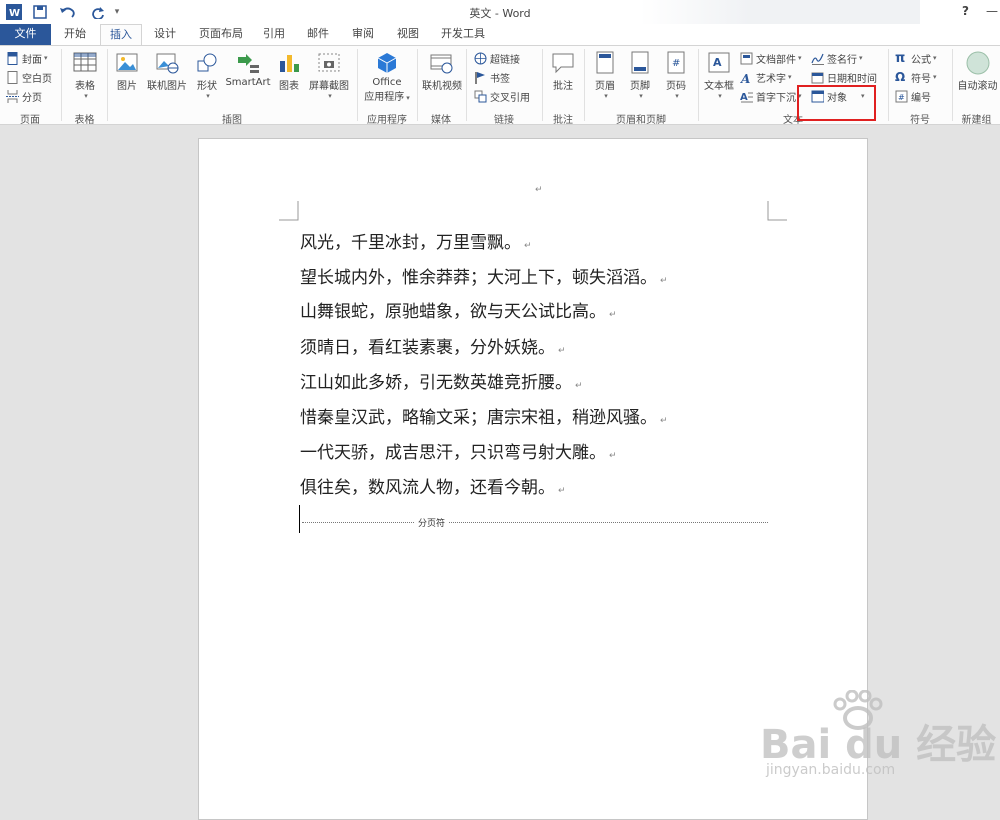 The image size is (1000, 820). I want to click on signature-icon, so click(817, 59).